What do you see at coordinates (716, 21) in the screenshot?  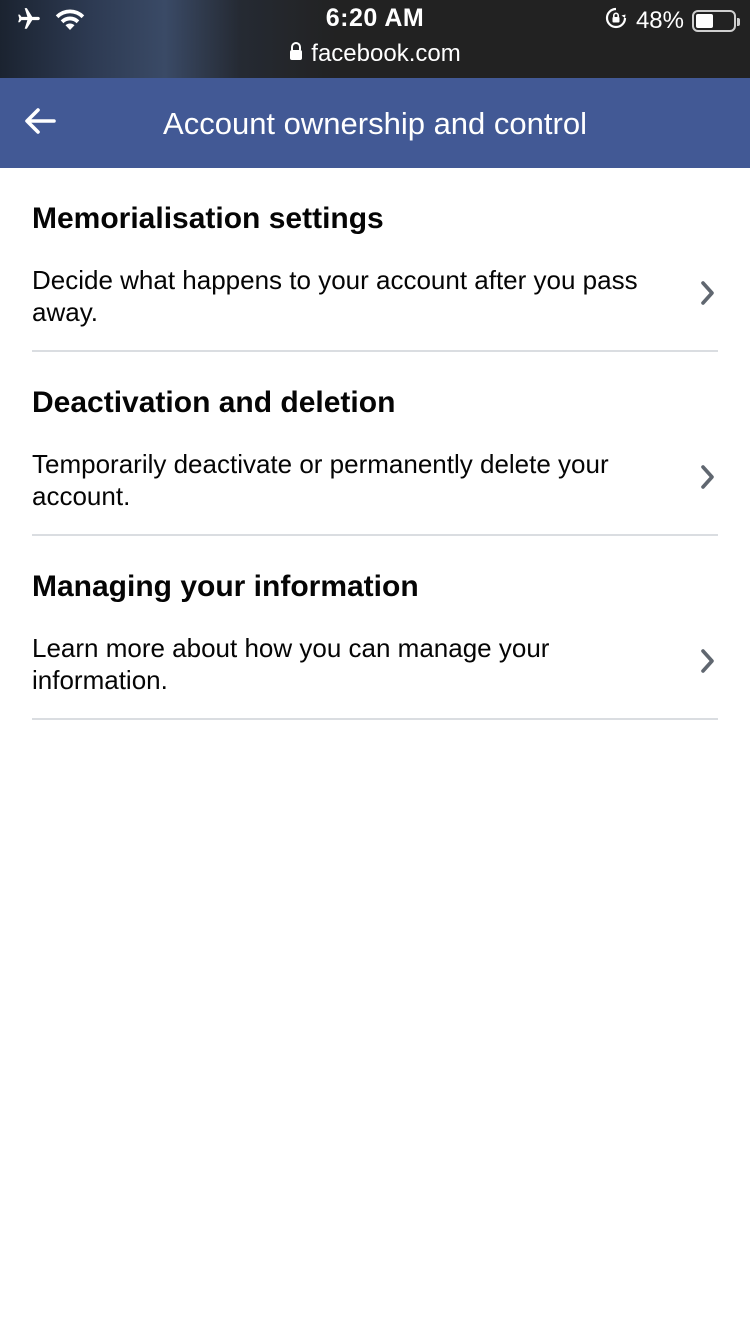 I see `battery-icon` at bounding box center [716, 21].